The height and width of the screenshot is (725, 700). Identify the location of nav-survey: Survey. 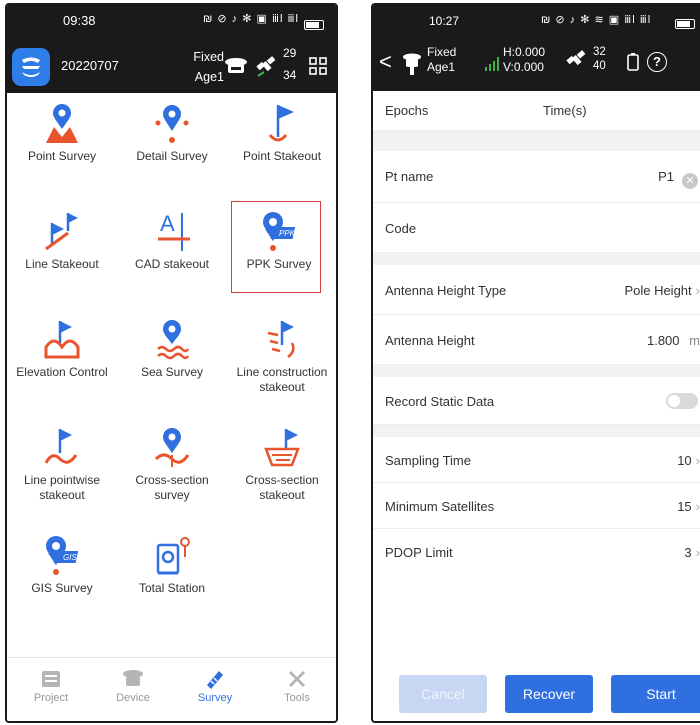
(215, 685).